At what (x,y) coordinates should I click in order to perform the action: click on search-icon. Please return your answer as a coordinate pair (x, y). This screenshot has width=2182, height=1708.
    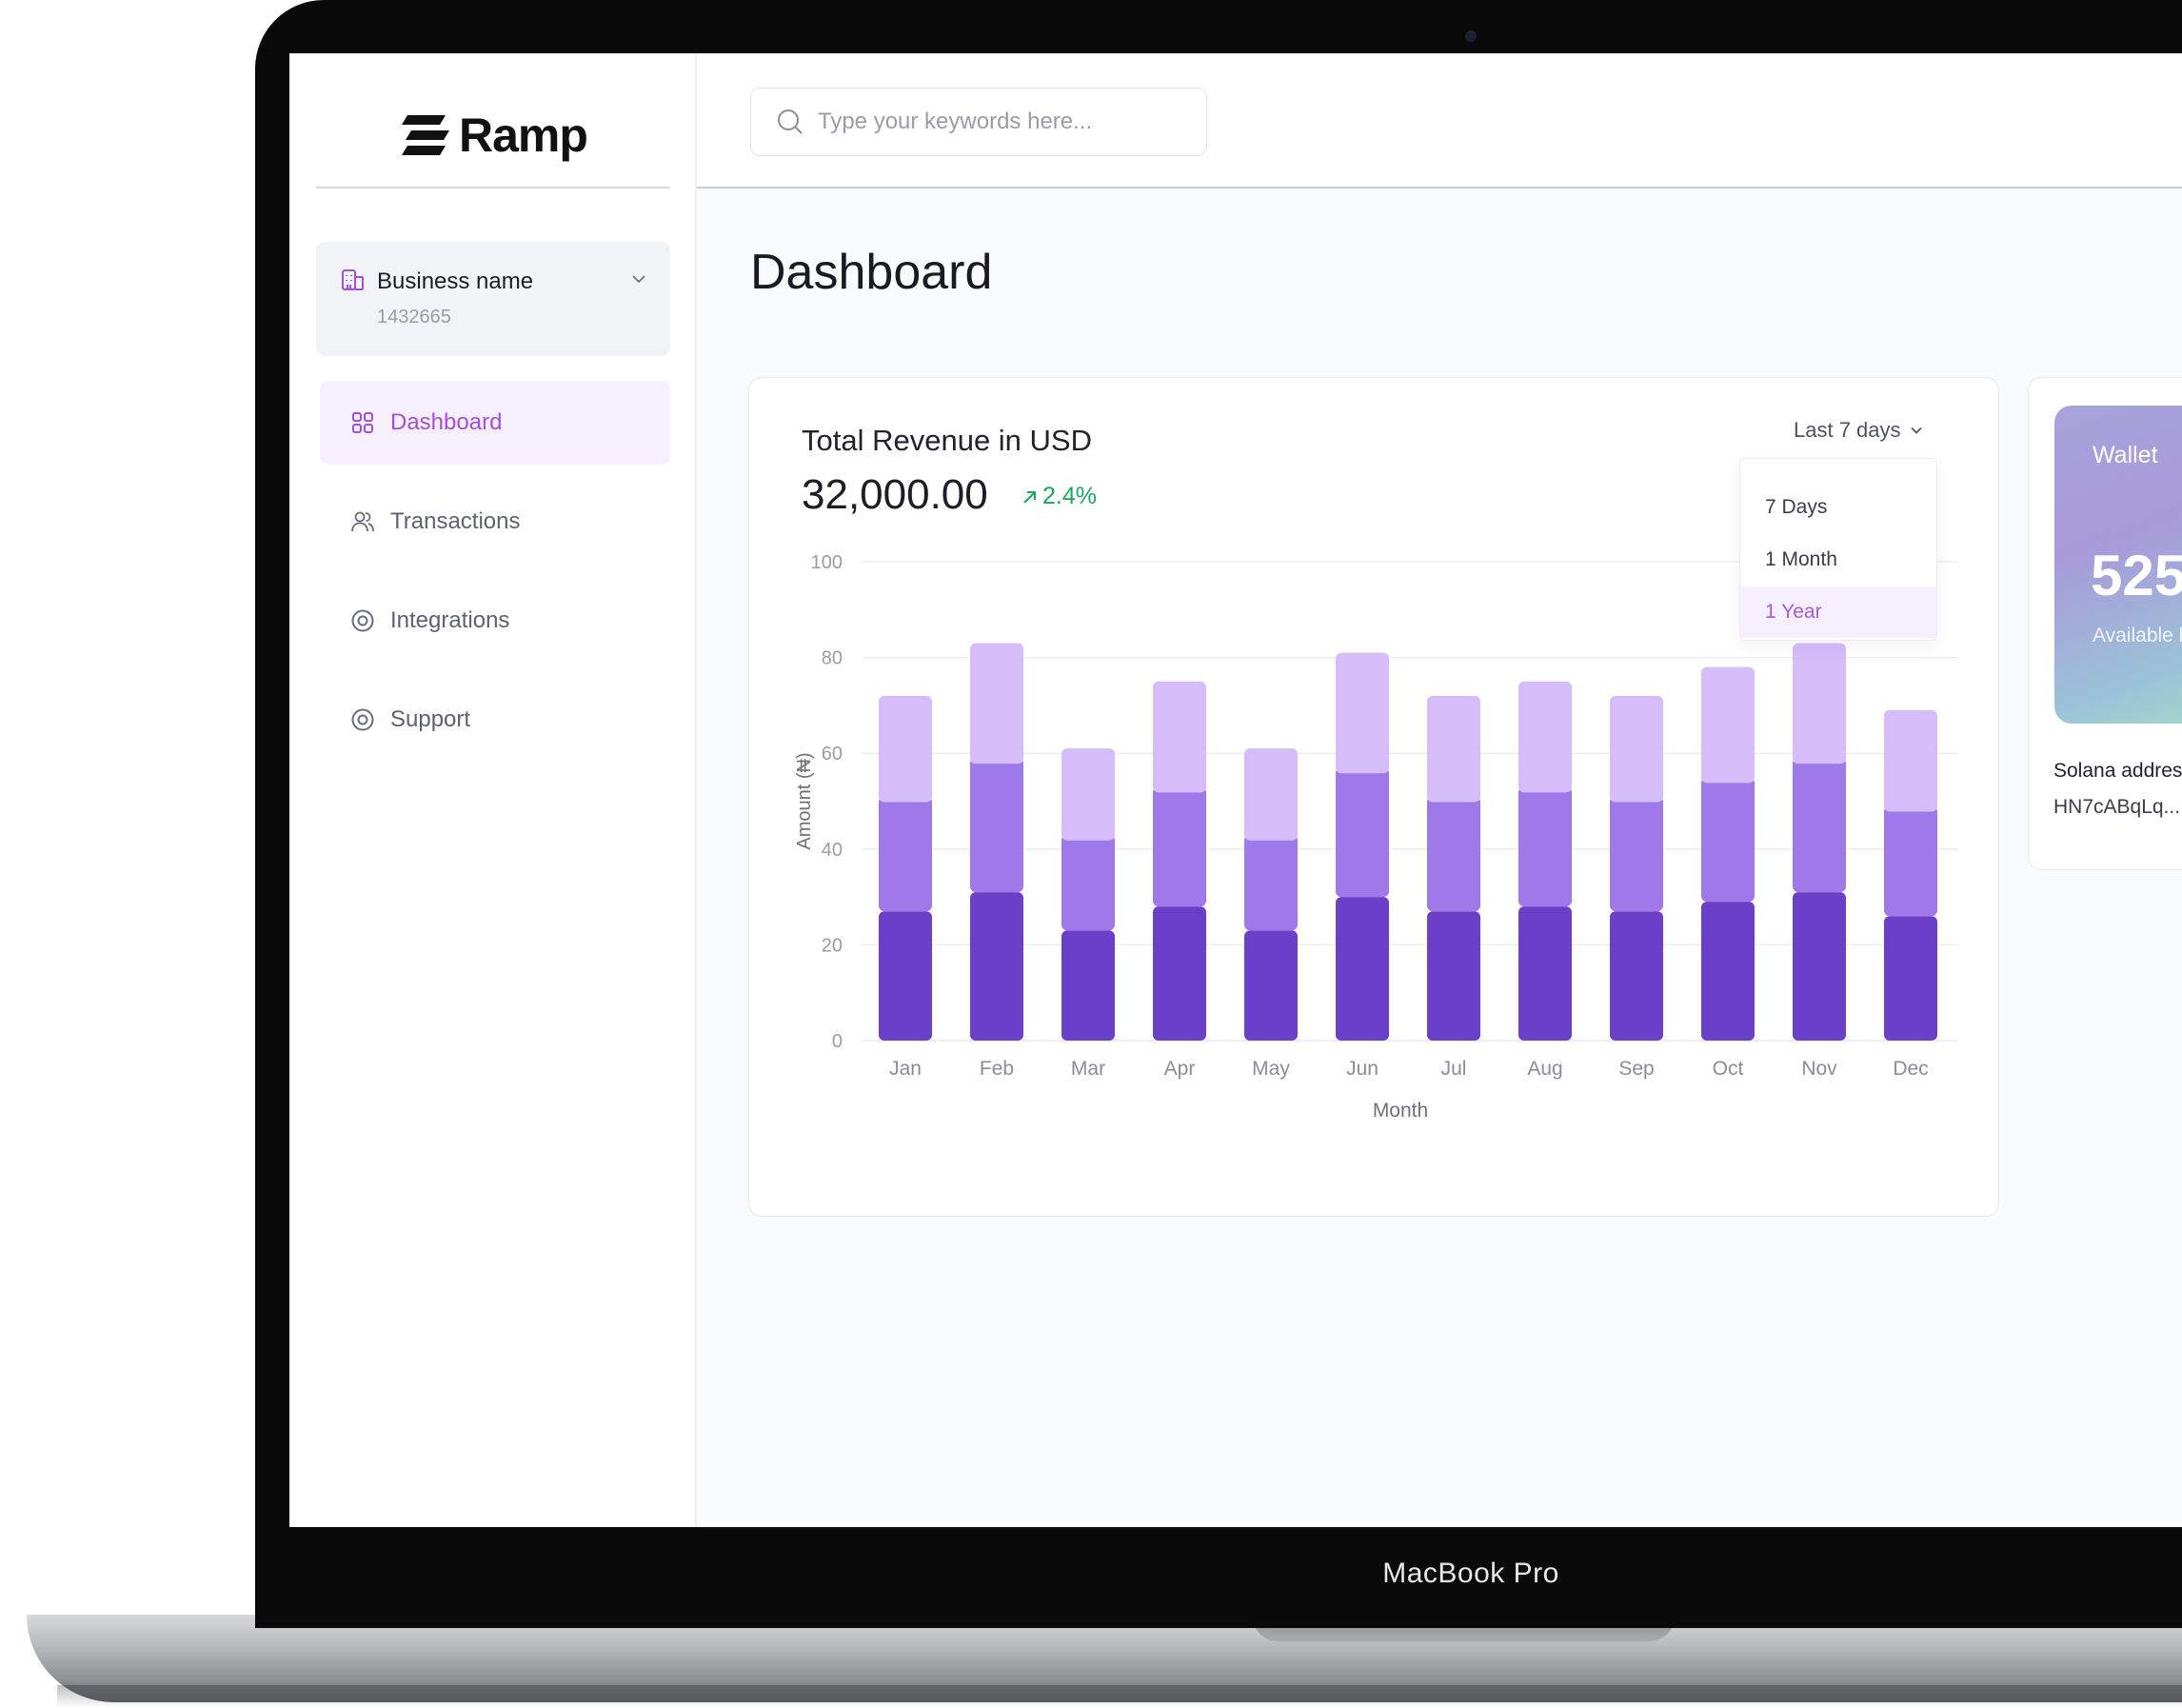
    Looking at the image, I should click on (790, 121).